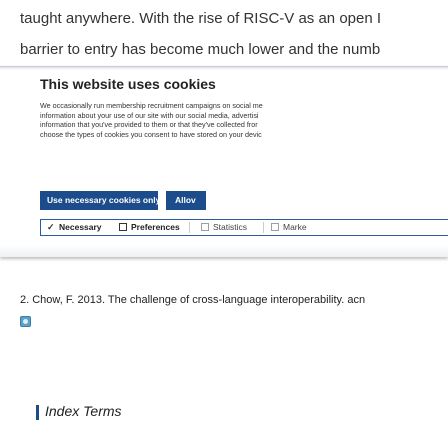 The height and width of the screenshot is (448, 448). I want to click on cookie-preferences-bar: ✓ Necessary Preferences Statistics Marke, so click(244, 227).